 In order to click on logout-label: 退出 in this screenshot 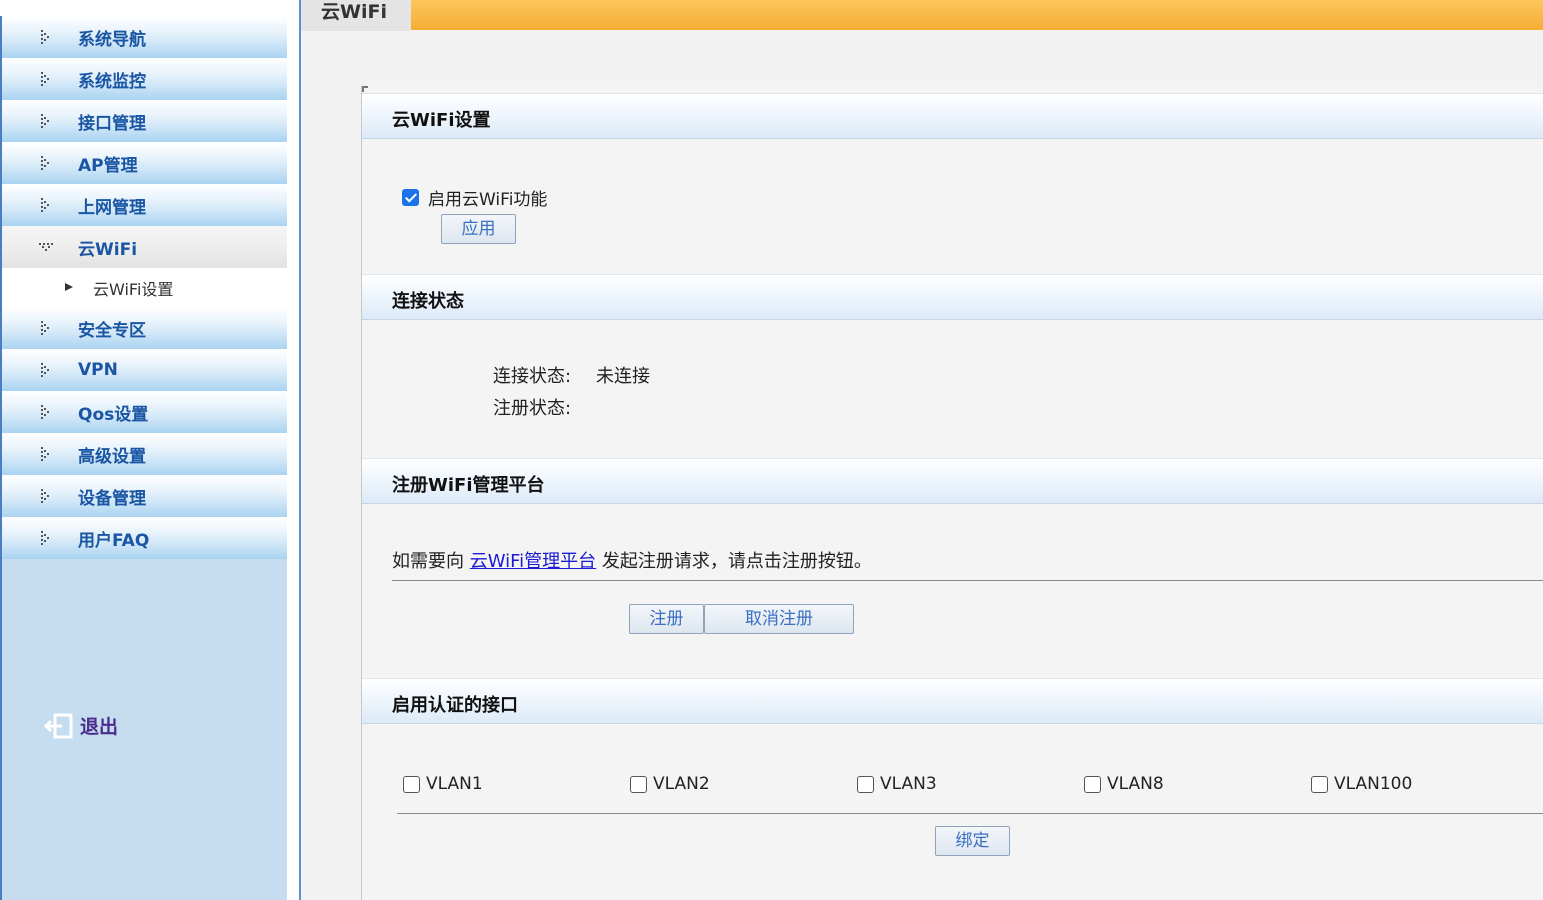, I will do `click(99, 727)`.